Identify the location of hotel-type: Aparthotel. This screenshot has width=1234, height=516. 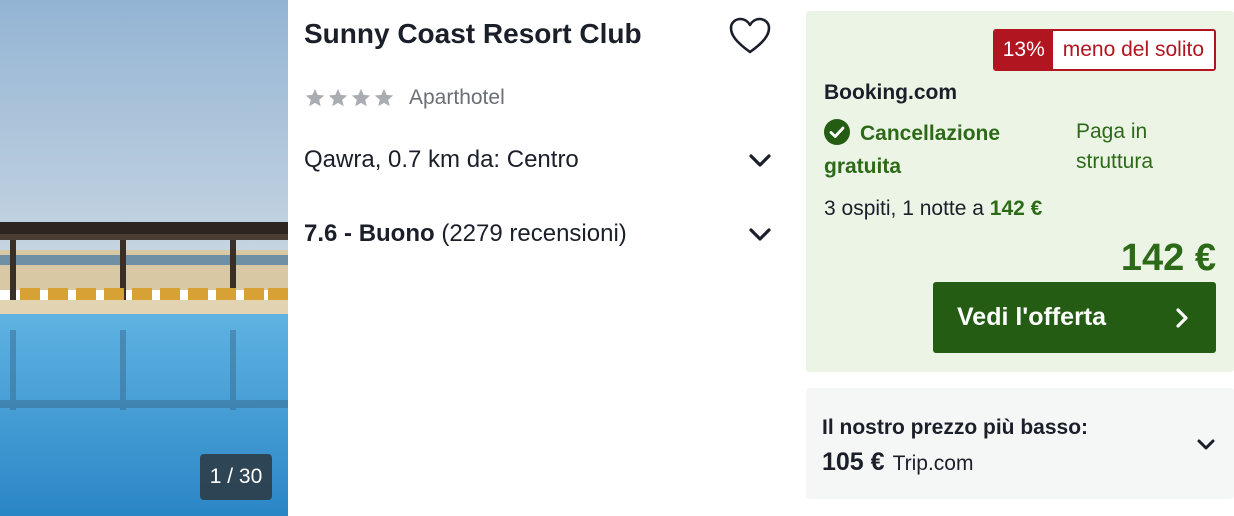
(457, 97).